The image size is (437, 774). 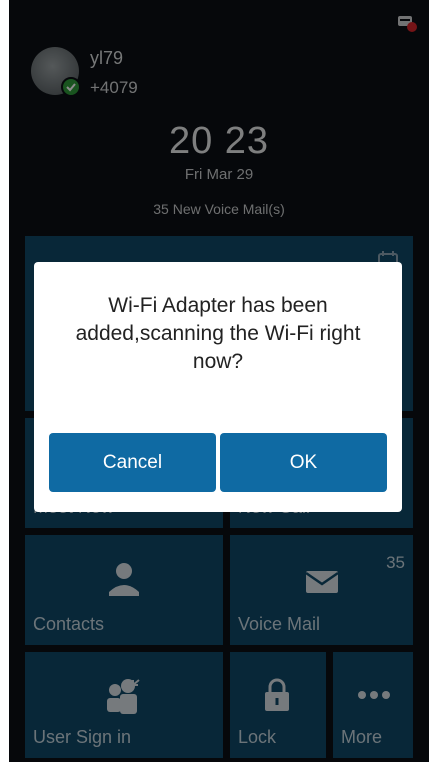 What do you see at coordinates (132, 462) in the screenshot?
I see `cancel-button: Cancel` at bounding box center [132, 462].